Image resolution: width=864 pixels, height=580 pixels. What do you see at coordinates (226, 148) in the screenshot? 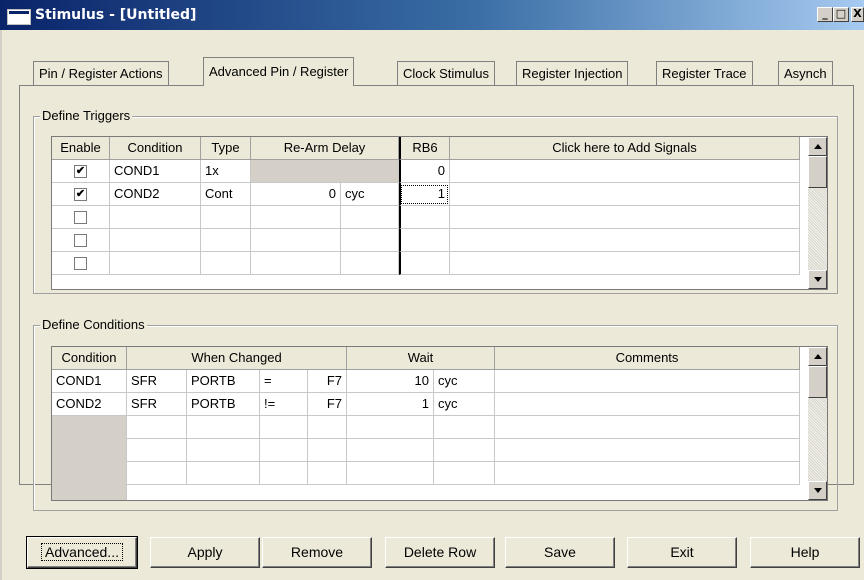
I see `col-header-type: Type` at bounding box center [226, 148].